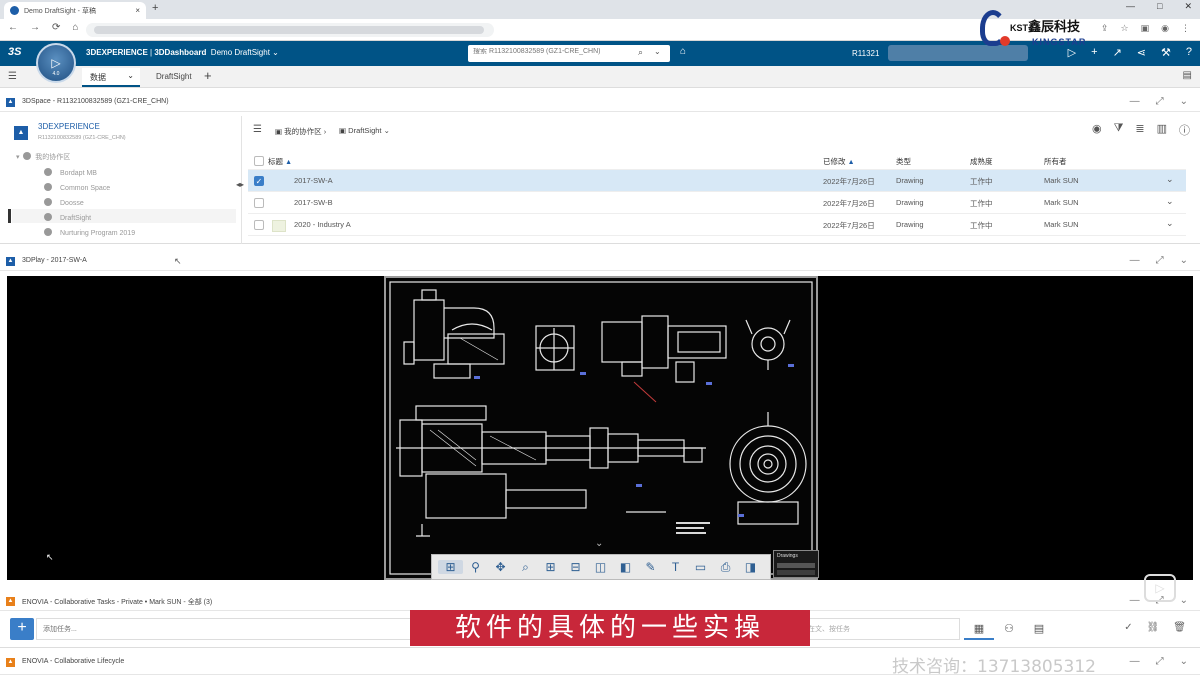 The width and height of the screenshot is (1200, 677). Describe the element at coordinates (12, 76) in the screenshot. I see `hamburger-menu-icon: ☰` at that location.